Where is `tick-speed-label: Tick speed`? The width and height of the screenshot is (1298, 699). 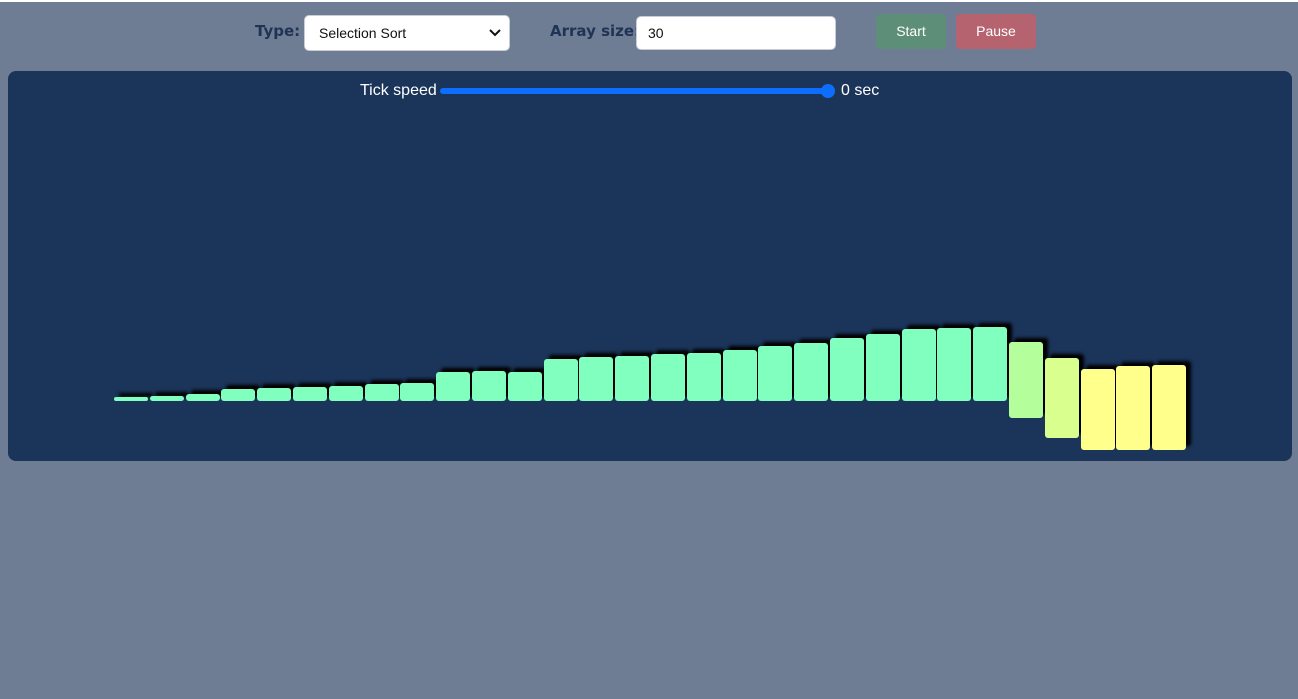 tick-speed-label: Tick speed is located at coordinates (398, 90).